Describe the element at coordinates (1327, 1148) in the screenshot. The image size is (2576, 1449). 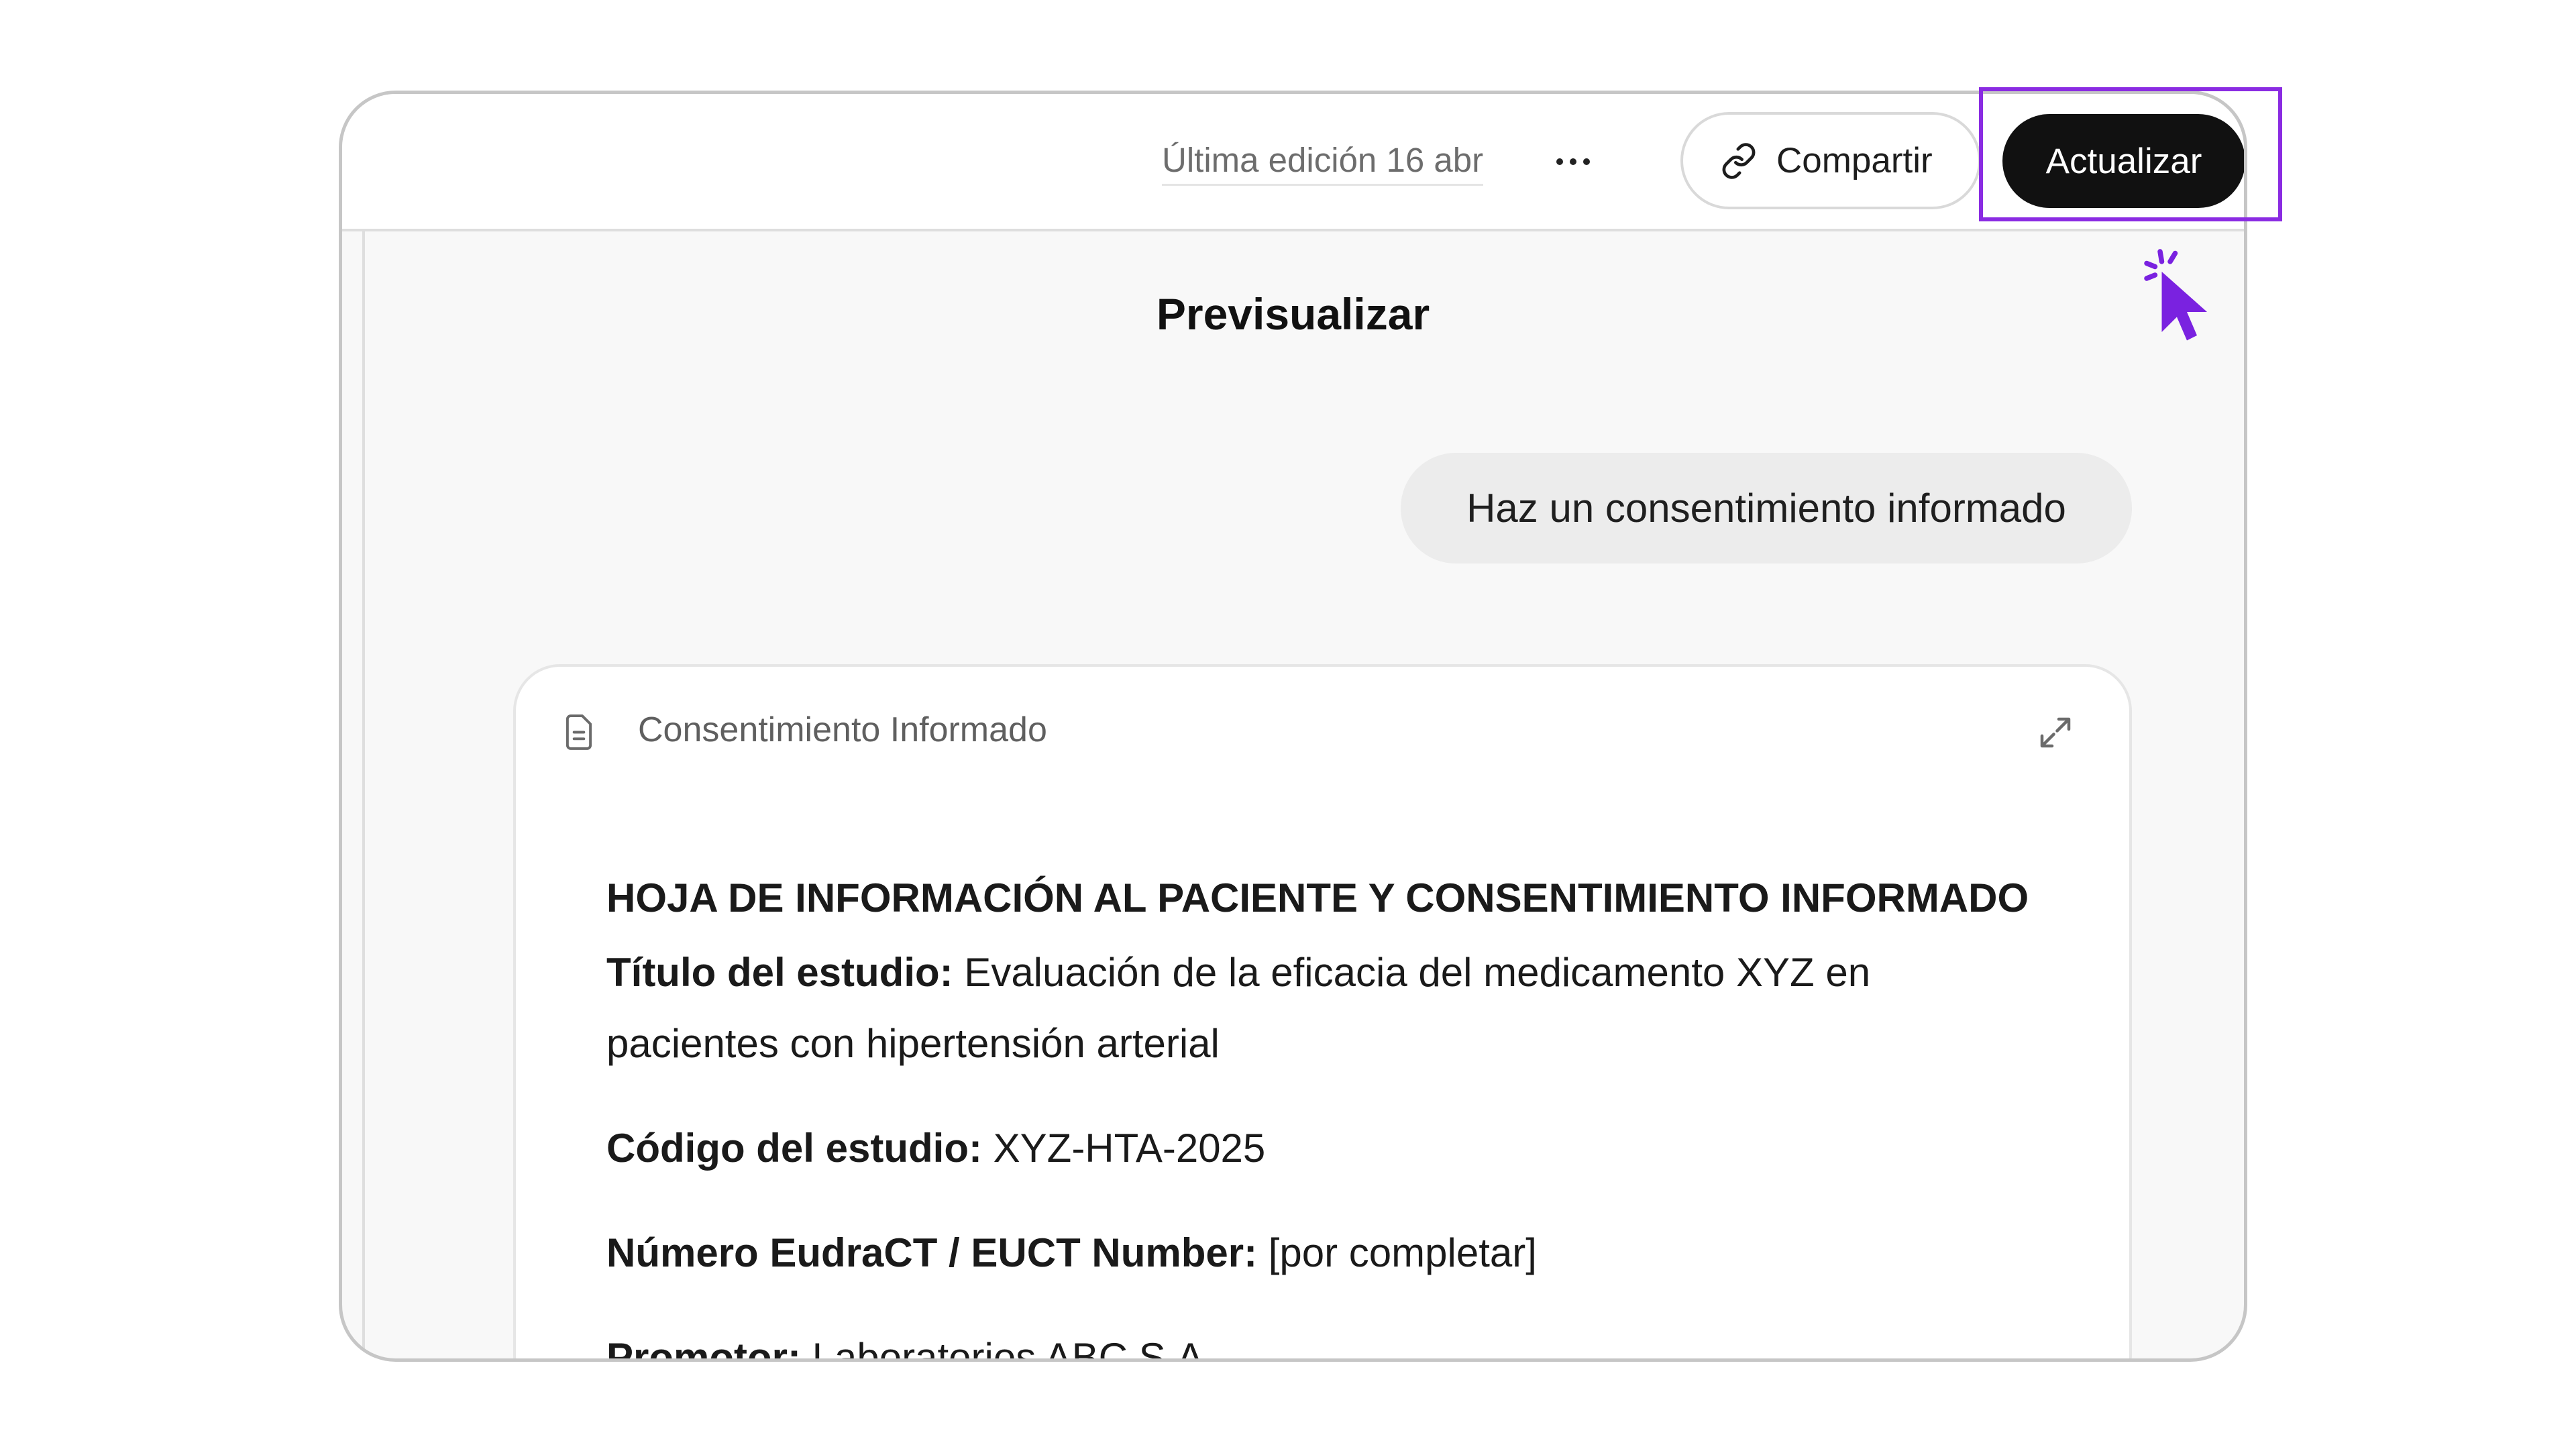
I see `document-field: Código del estudio: XYZ-HTA-2025` at that location.